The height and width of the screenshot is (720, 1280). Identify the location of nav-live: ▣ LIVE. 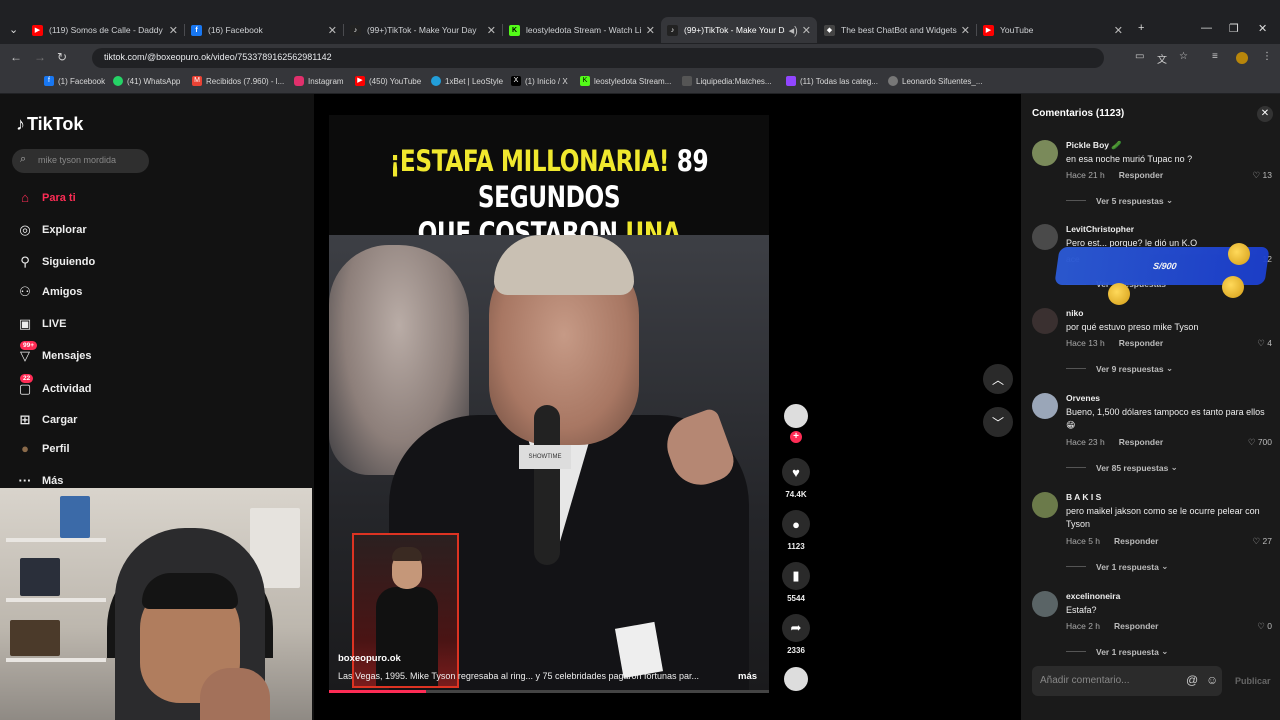
(41, 324).